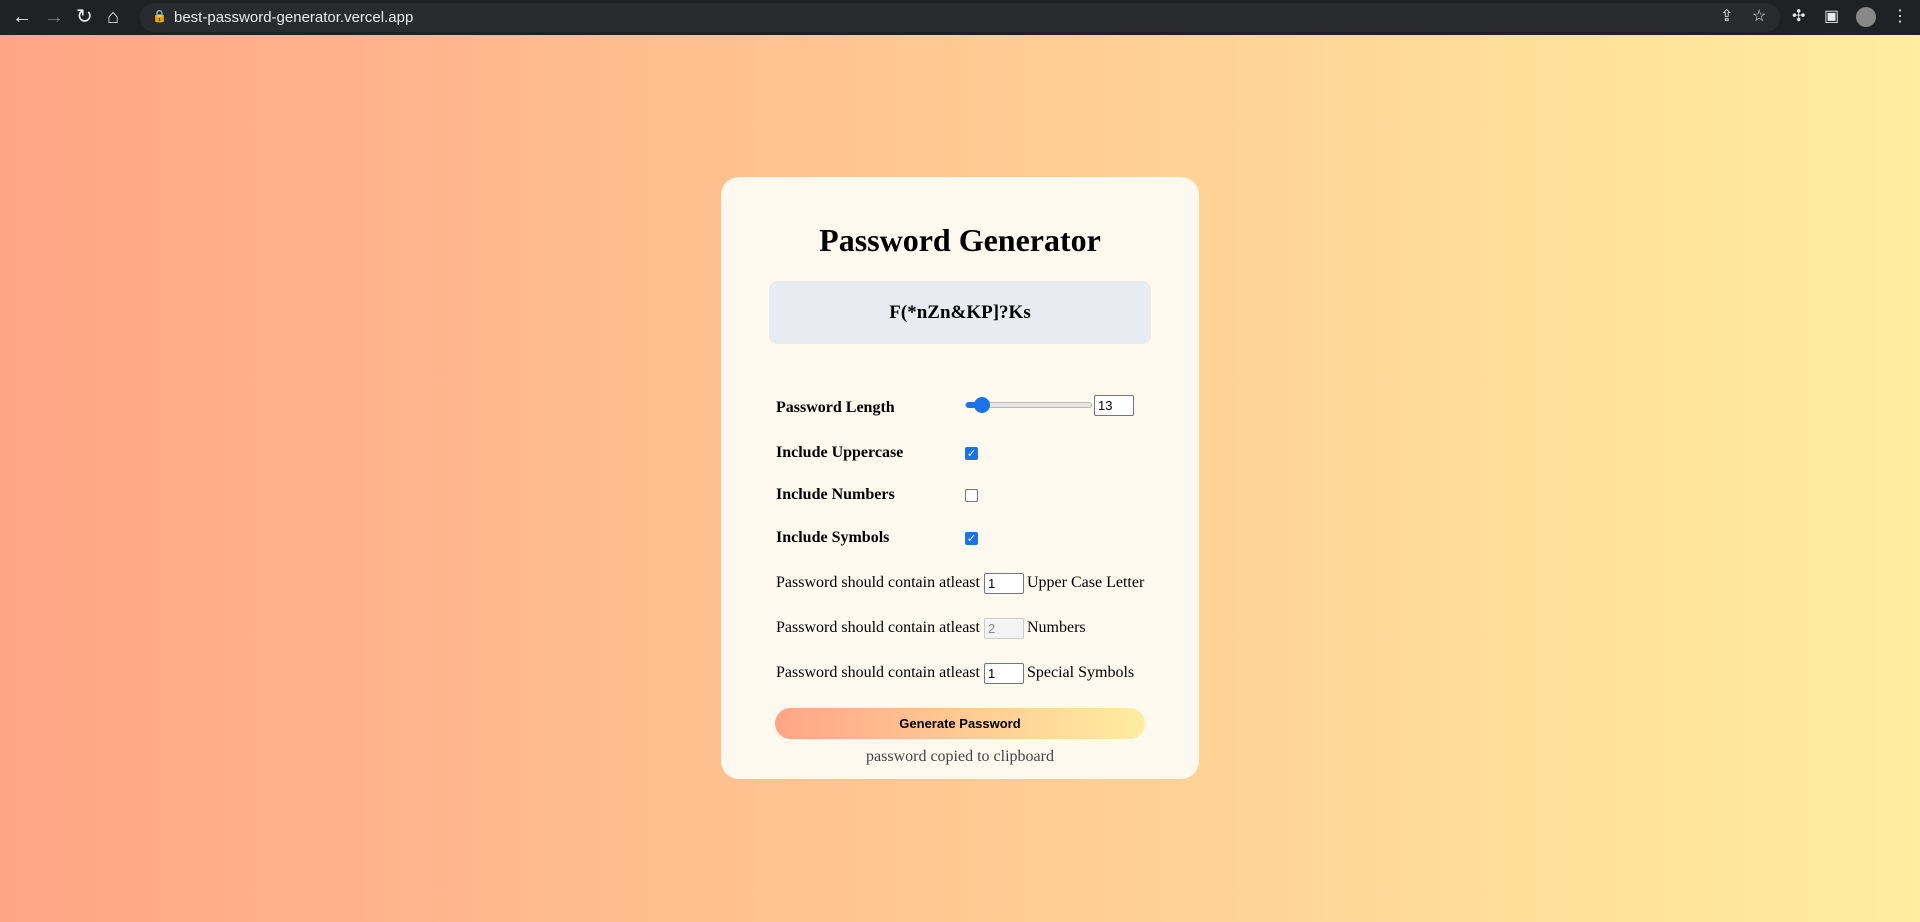 The width and height of the screenshot is (1920, 922). I want to click on min-upper-suffix: Upper Case Letter, so click(1086, 582).